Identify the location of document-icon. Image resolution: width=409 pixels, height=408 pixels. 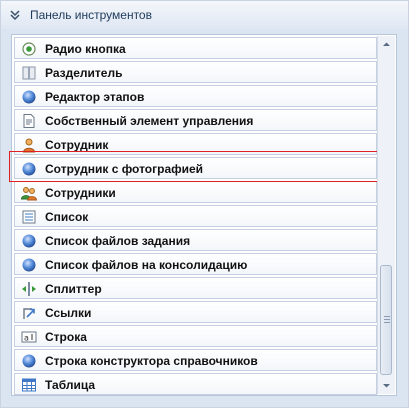
(29, 121).